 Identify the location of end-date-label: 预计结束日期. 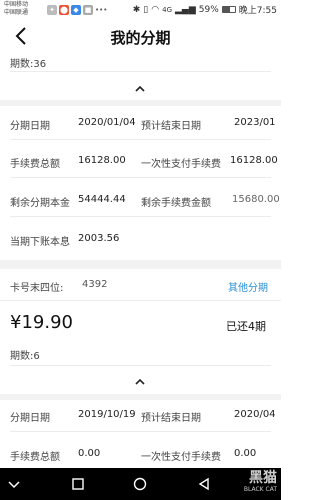
(171, 126).